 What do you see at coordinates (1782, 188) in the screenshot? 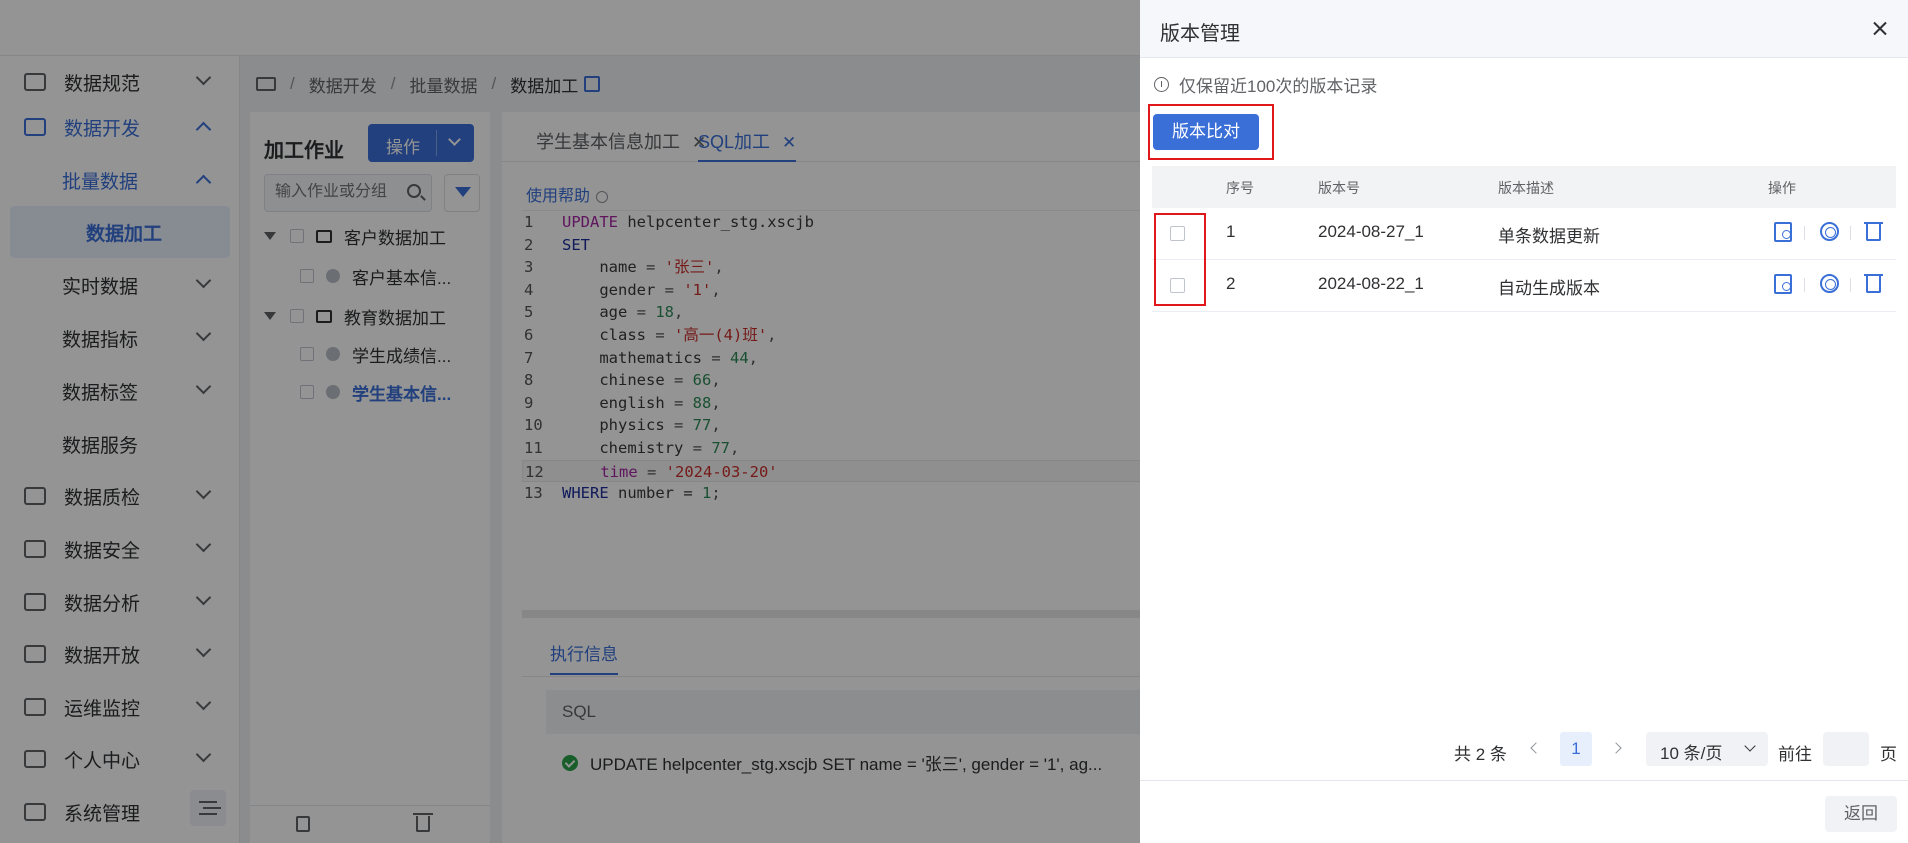
I see `column-header-ops: 操作` at bounding box center [1782, 188].